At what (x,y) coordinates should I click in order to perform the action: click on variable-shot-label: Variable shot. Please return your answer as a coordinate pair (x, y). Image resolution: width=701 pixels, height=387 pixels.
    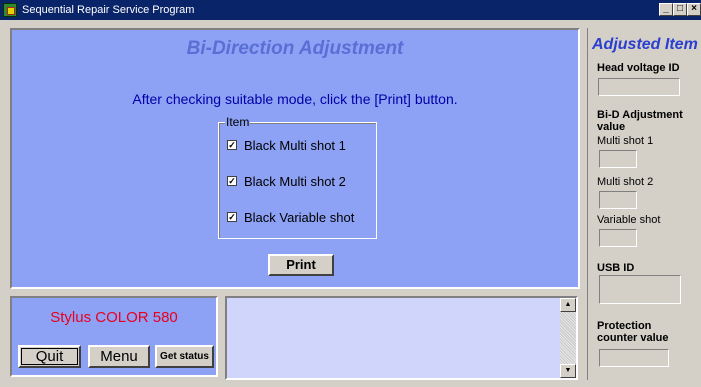
    Looking at the image, I should click on (629, 220).